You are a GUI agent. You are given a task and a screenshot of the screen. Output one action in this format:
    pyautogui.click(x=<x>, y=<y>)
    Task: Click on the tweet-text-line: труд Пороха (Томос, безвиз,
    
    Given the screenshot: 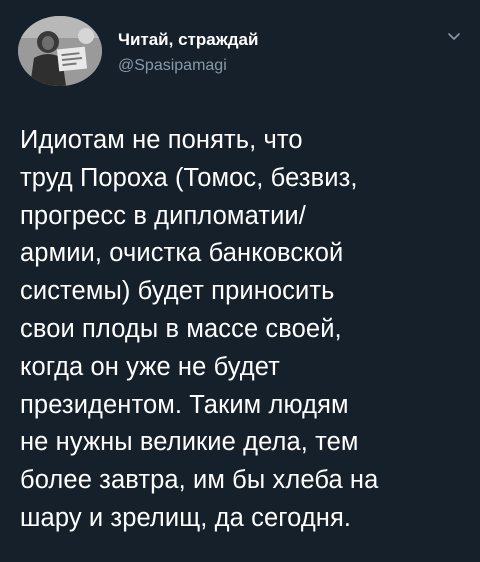 What is the action you would take?
    pyautogui.click(x=189, y=177)
    